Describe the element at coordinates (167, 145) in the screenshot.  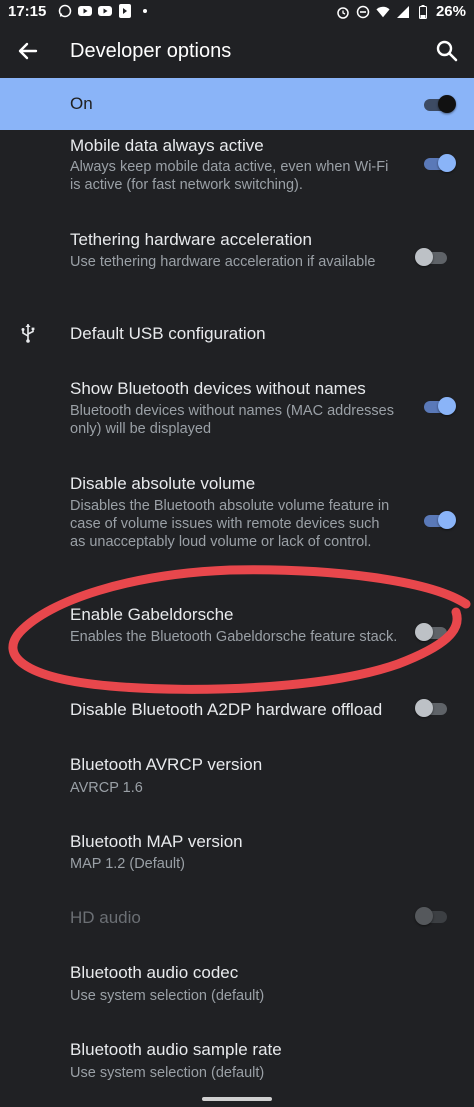
I see `setting-title: Mobile data always active` at that location.